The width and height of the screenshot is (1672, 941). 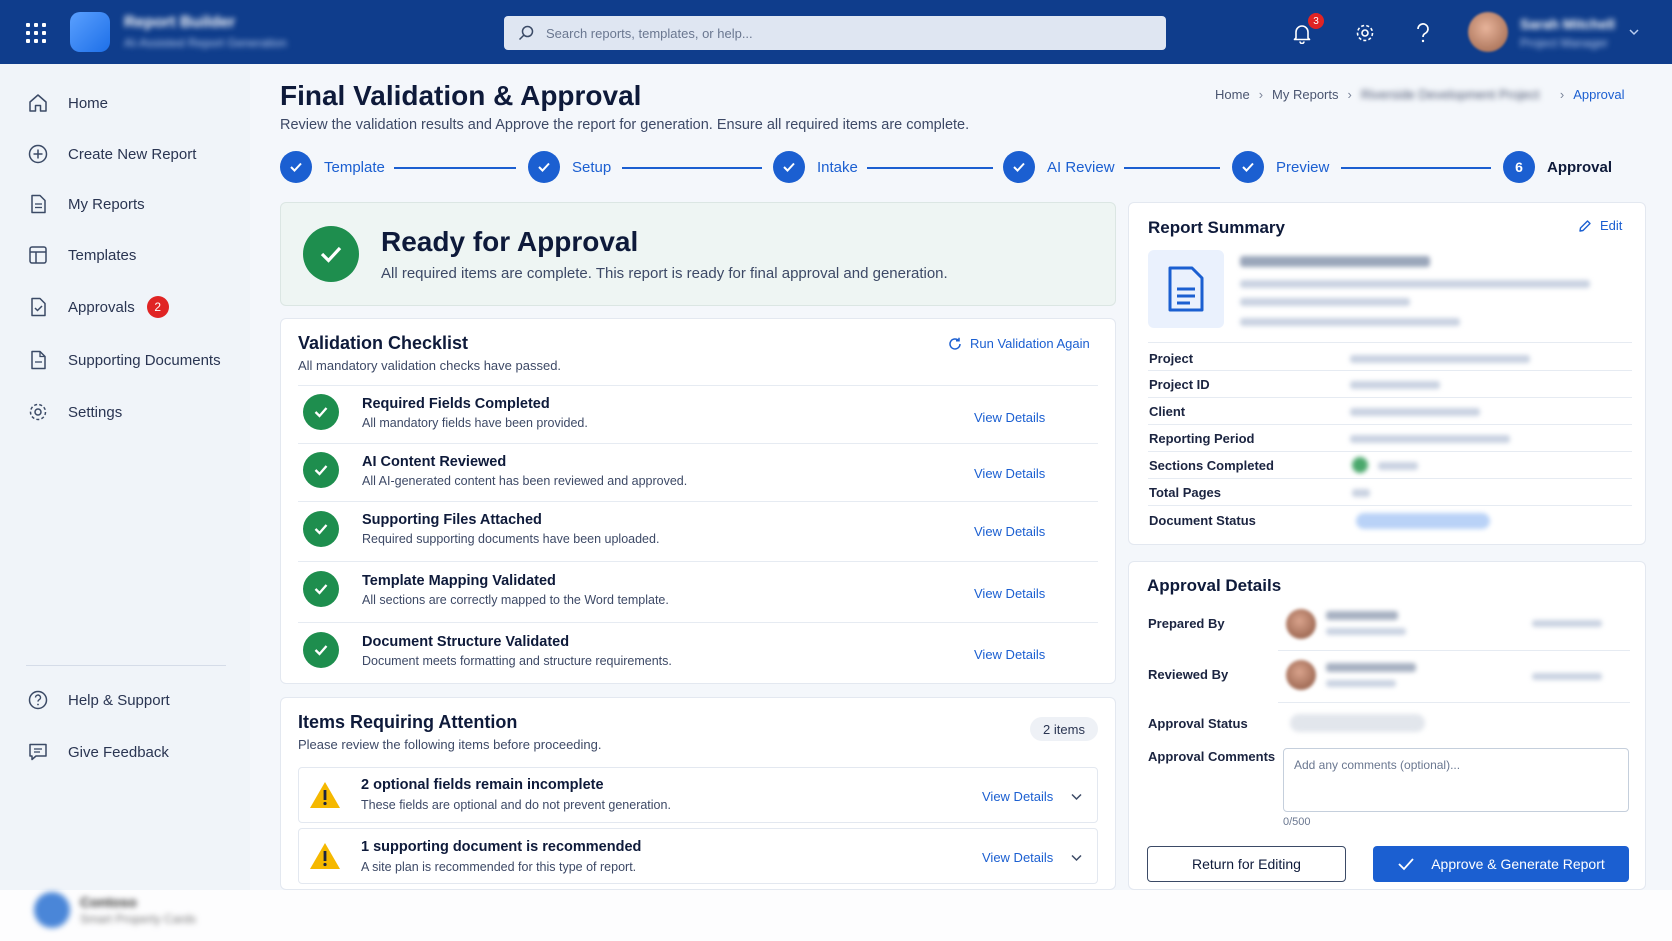 What do you see at coordinates (837, 167) in the screenshot?
I see `step-label: Intake` at bounding box center [837, 167].